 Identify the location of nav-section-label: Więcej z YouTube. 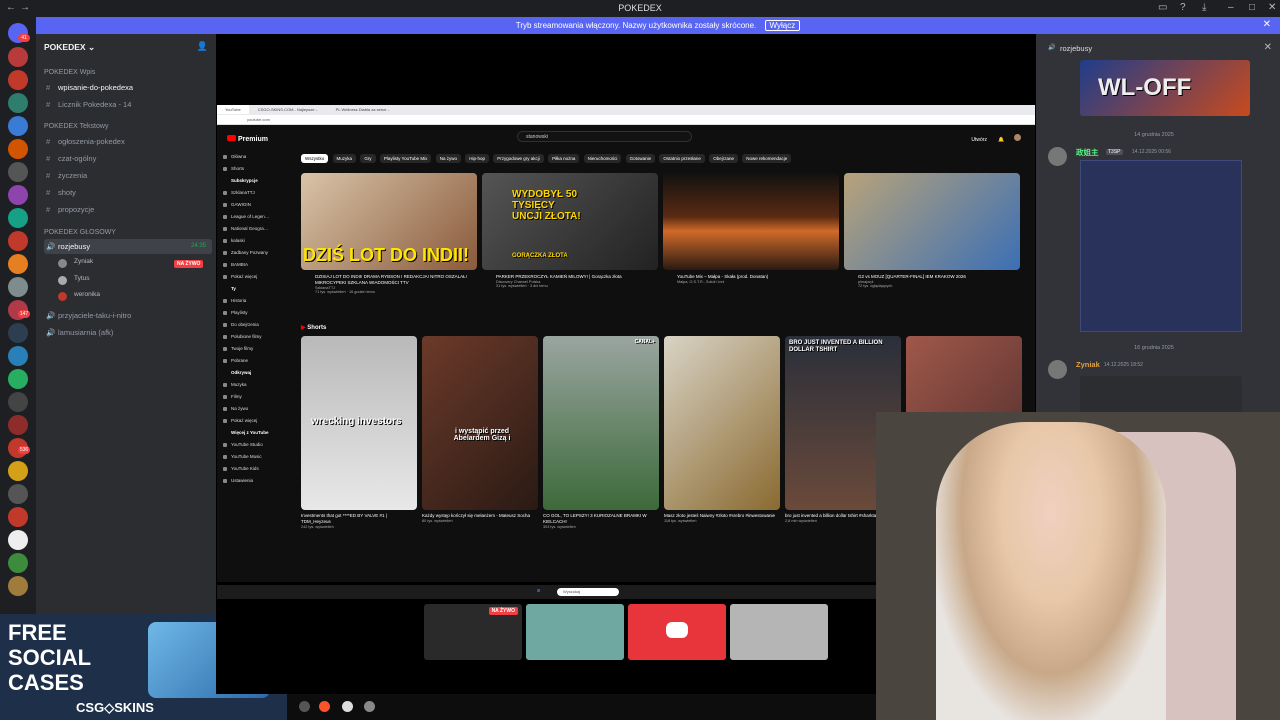
(256, 433).